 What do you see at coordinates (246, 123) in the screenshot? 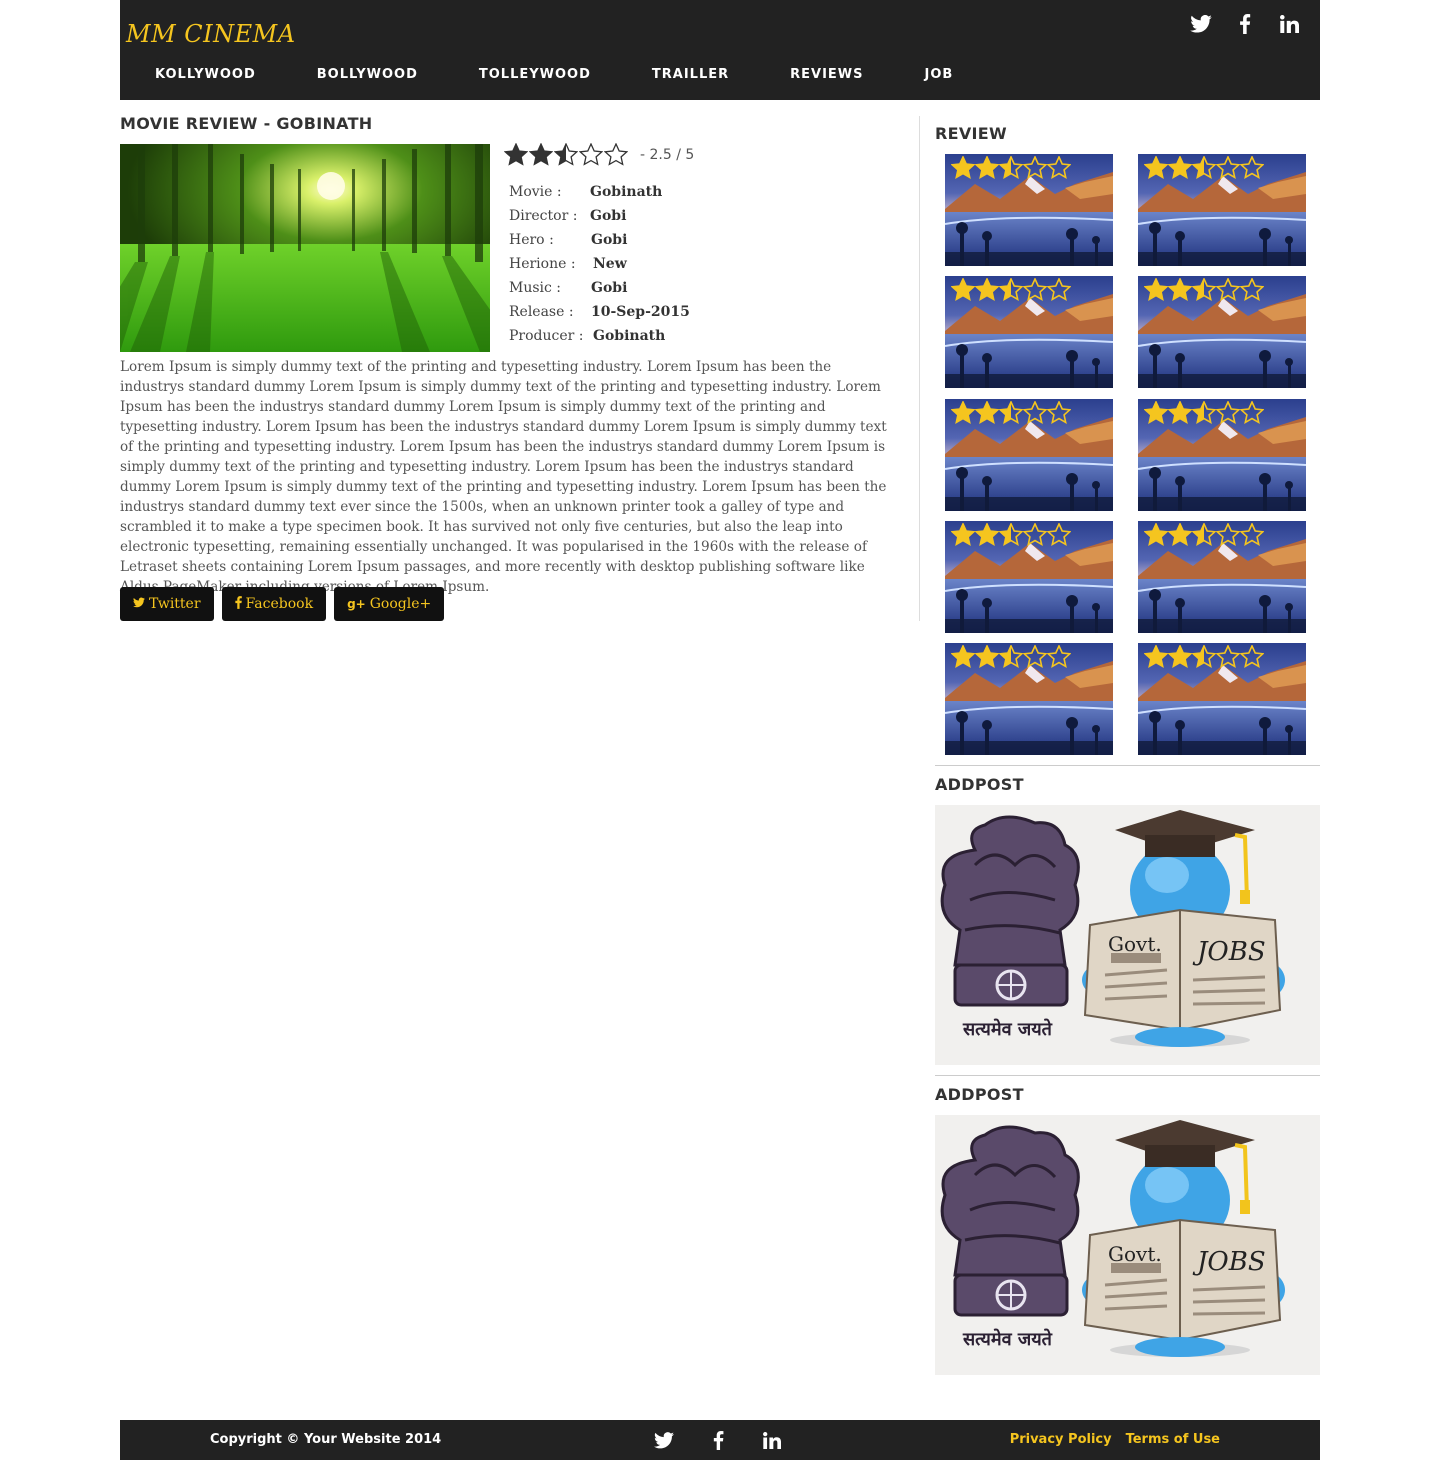
I see `page-title: MOVIE REVIEW - GOBINATH` at bounding box center [246, 123].